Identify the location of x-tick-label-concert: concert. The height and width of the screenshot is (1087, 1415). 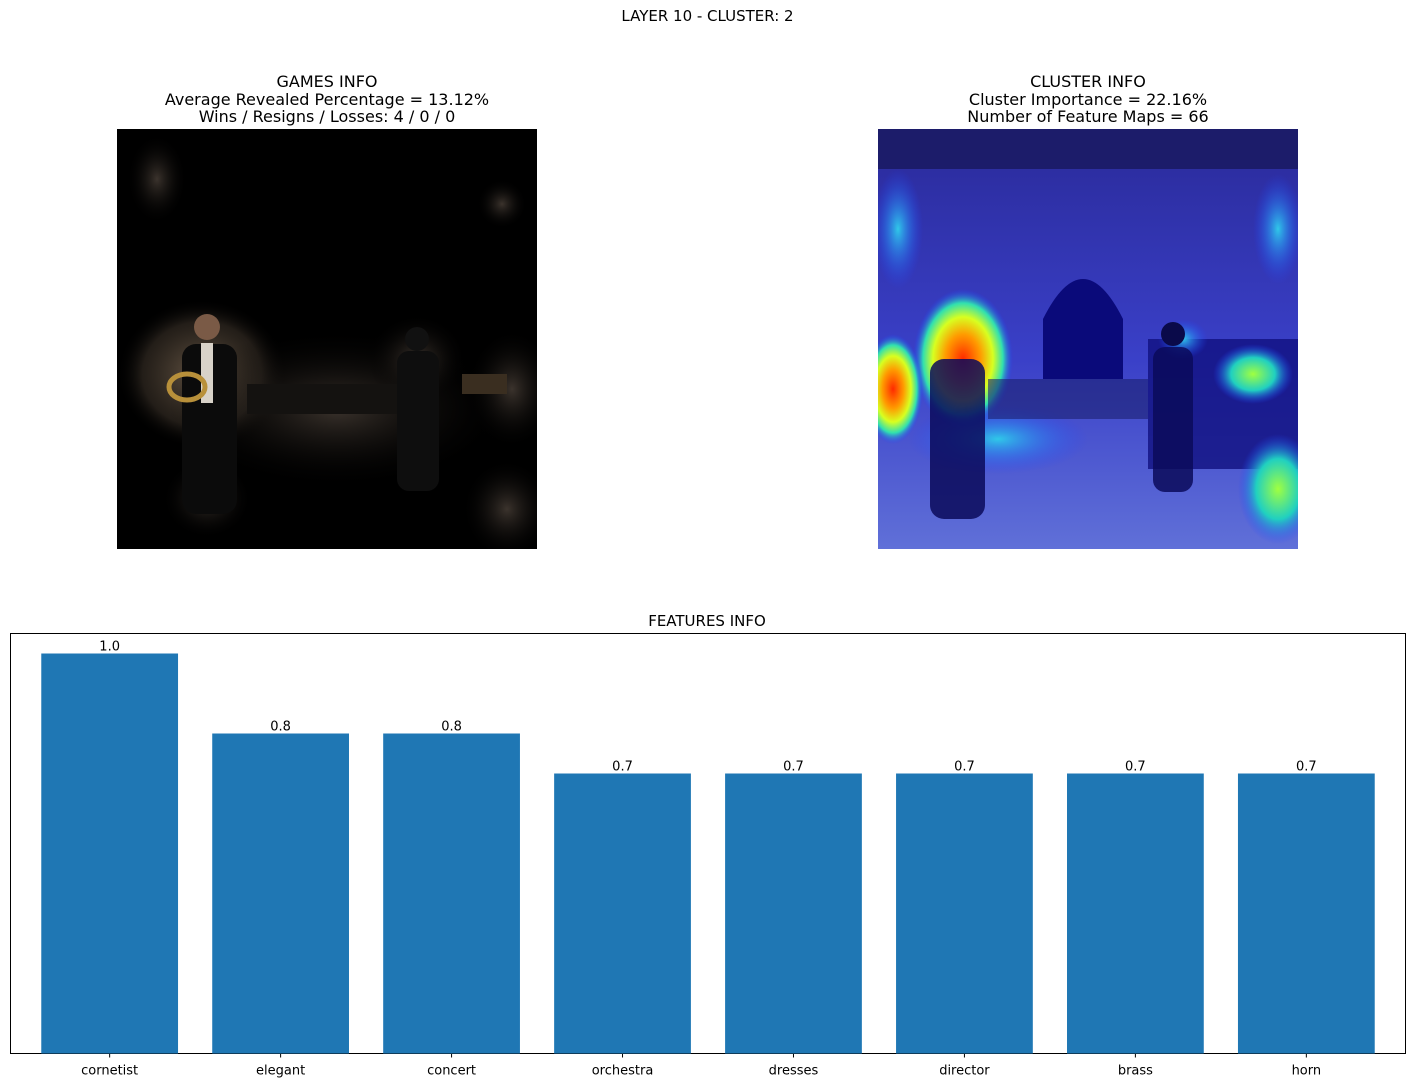
(451, 1071).